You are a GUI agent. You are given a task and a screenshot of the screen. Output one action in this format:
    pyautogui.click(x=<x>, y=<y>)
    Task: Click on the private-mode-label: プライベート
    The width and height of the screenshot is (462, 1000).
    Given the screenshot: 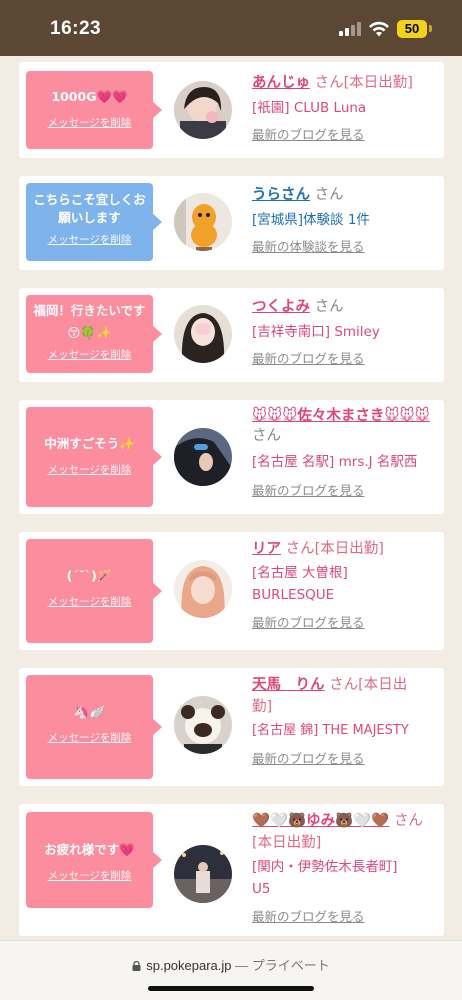 What is the action you would take?
    pyautogui.click(x=290, y=965)
    